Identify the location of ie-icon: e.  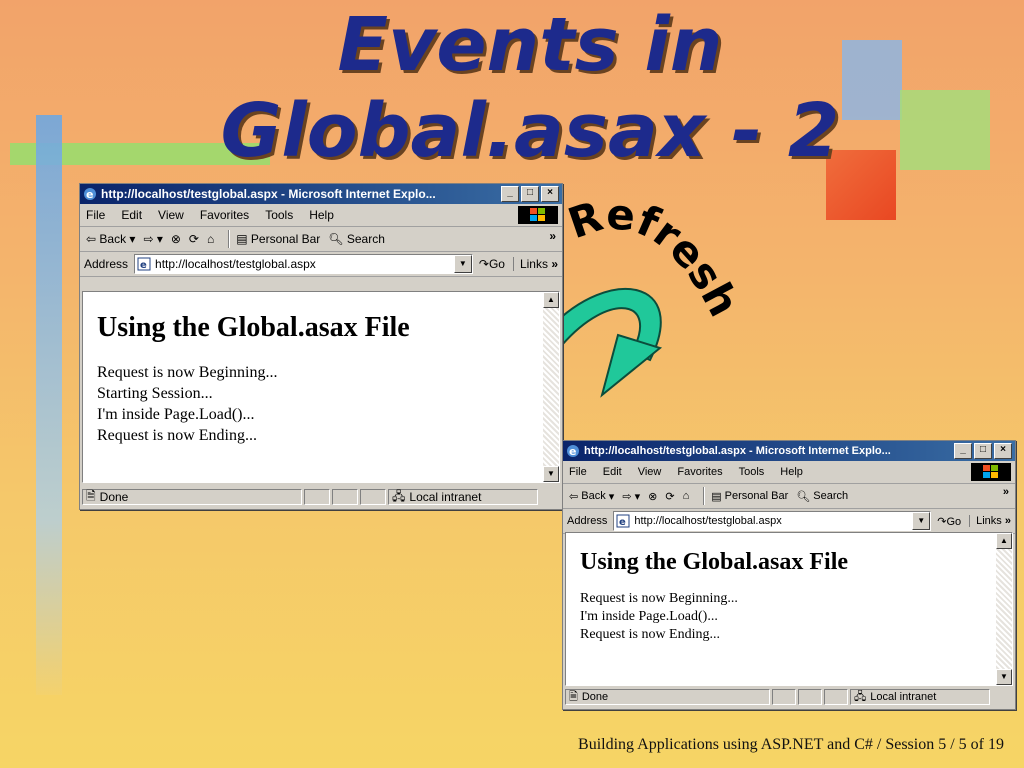
(573, 451).